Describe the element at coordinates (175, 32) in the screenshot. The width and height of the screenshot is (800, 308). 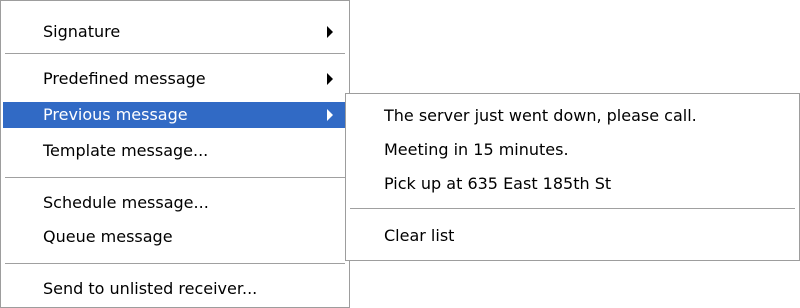
I see `menu-item-signature: Signature` at that location.